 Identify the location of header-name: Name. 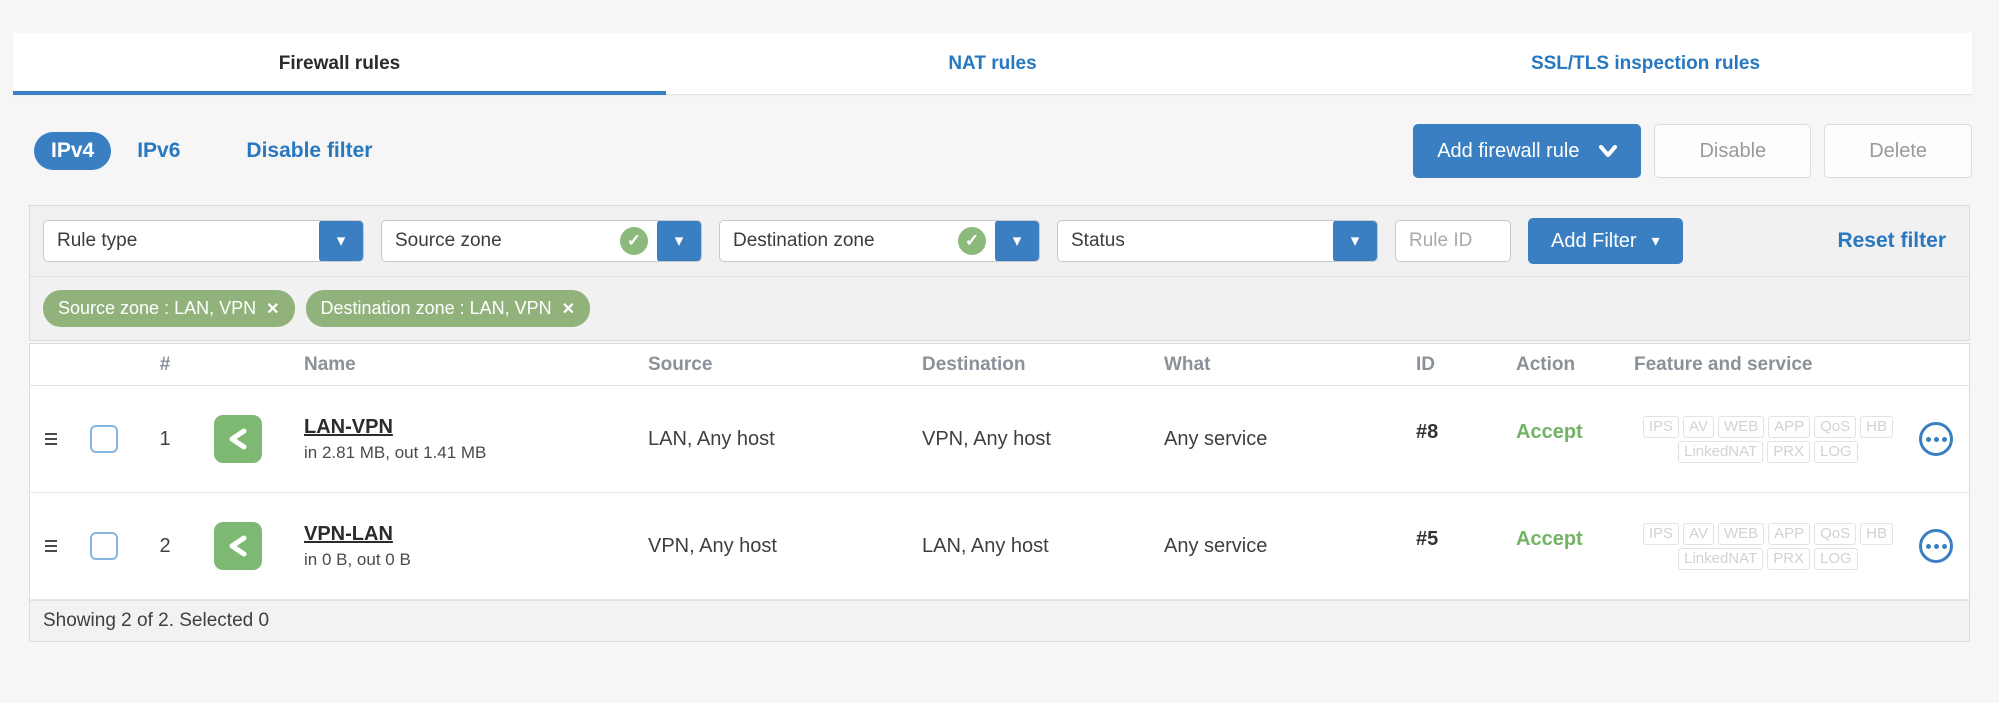
(330, 364).